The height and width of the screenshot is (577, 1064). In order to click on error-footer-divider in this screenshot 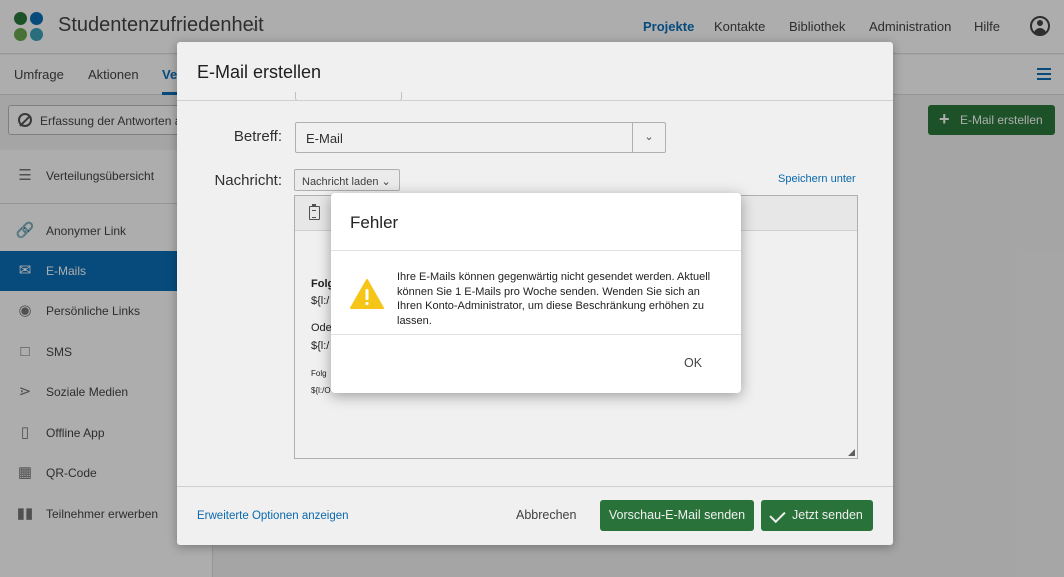, I will do `click(536, 334)`.